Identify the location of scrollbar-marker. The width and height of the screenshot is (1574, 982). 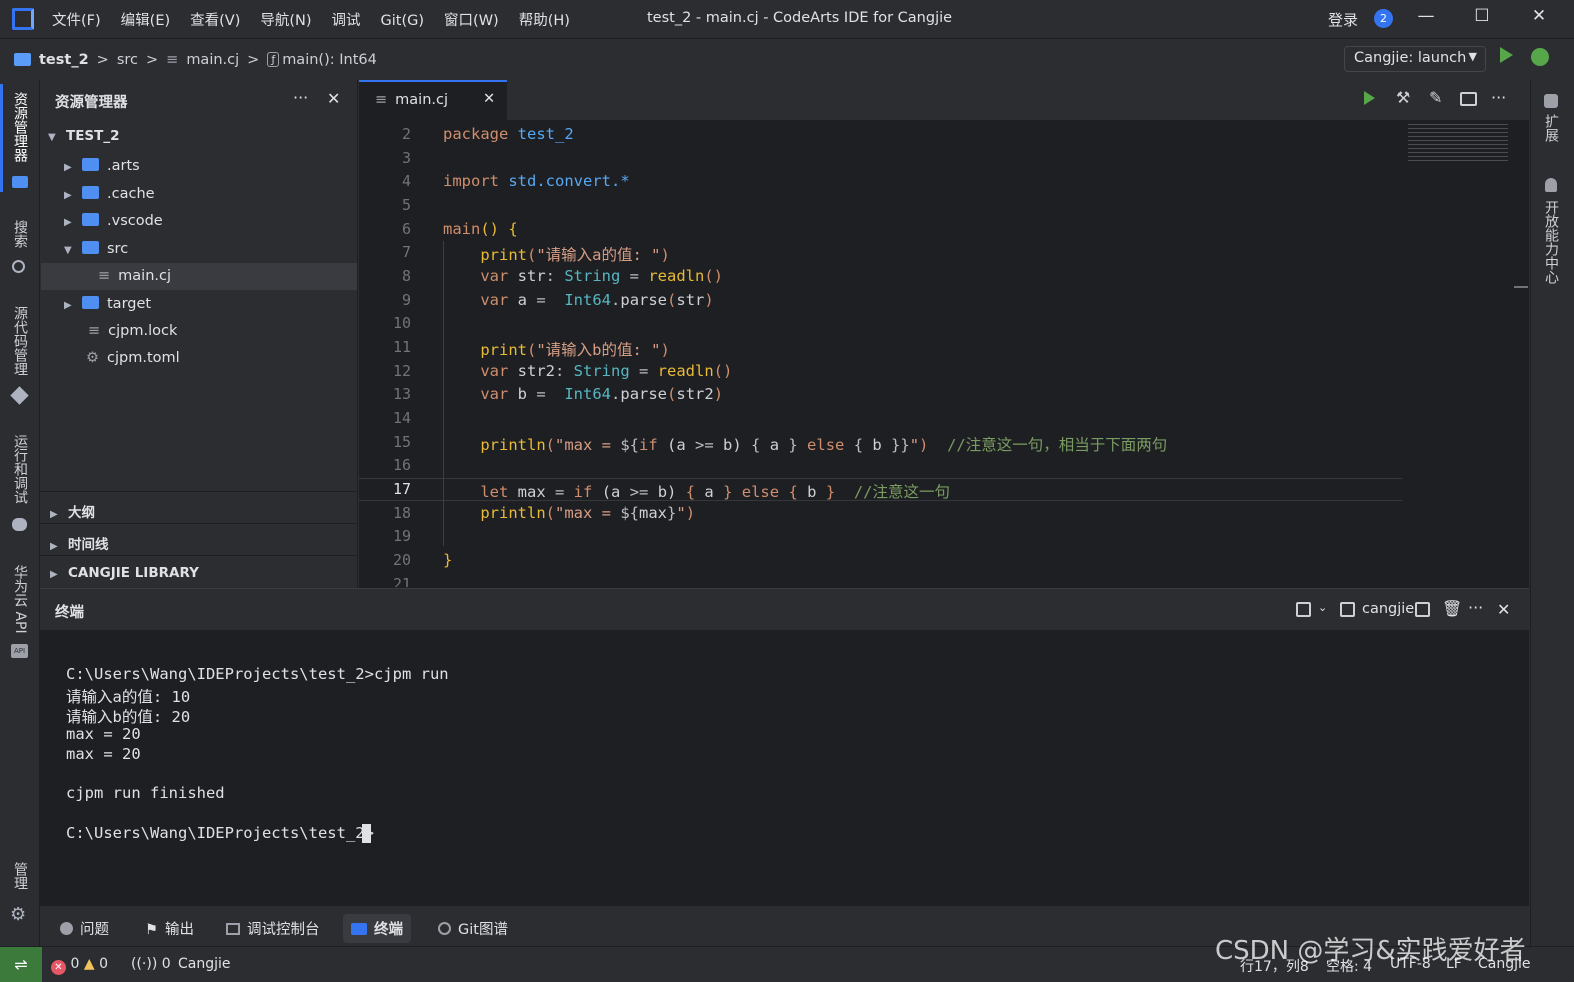
(1521, 287).